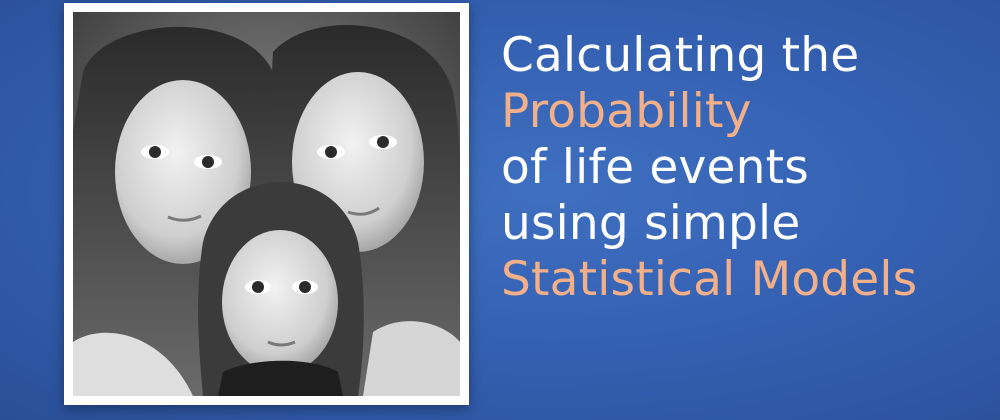  Describe the element at coordinates (680, 55) in the screenshot. I see `headline-line-1: Calculating the` at that location.